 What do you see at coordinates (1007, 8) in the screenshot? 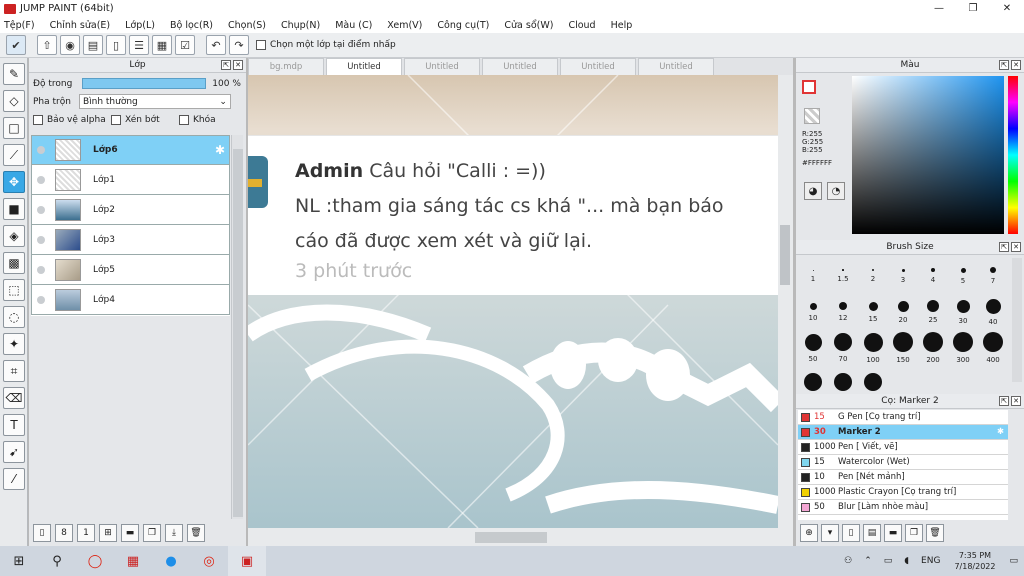
I see `close-button: ✕` at bounding box center [1007, 8].